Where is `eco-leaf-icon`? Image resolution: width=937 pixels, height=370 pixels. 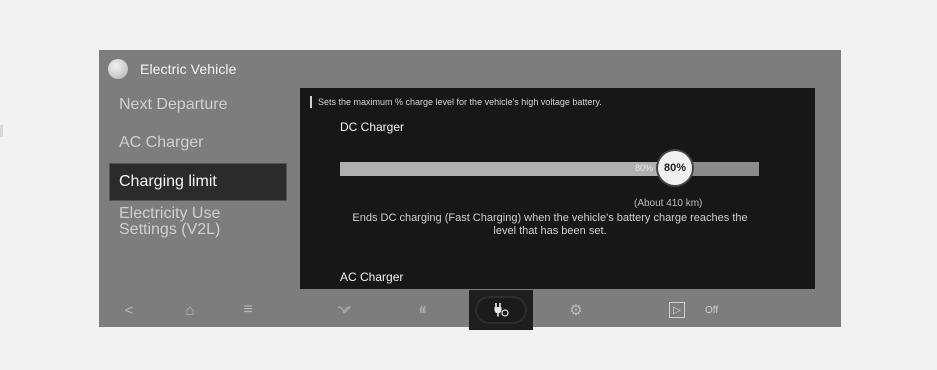 eco-leaf-icon is located at coordinates (344, 310).